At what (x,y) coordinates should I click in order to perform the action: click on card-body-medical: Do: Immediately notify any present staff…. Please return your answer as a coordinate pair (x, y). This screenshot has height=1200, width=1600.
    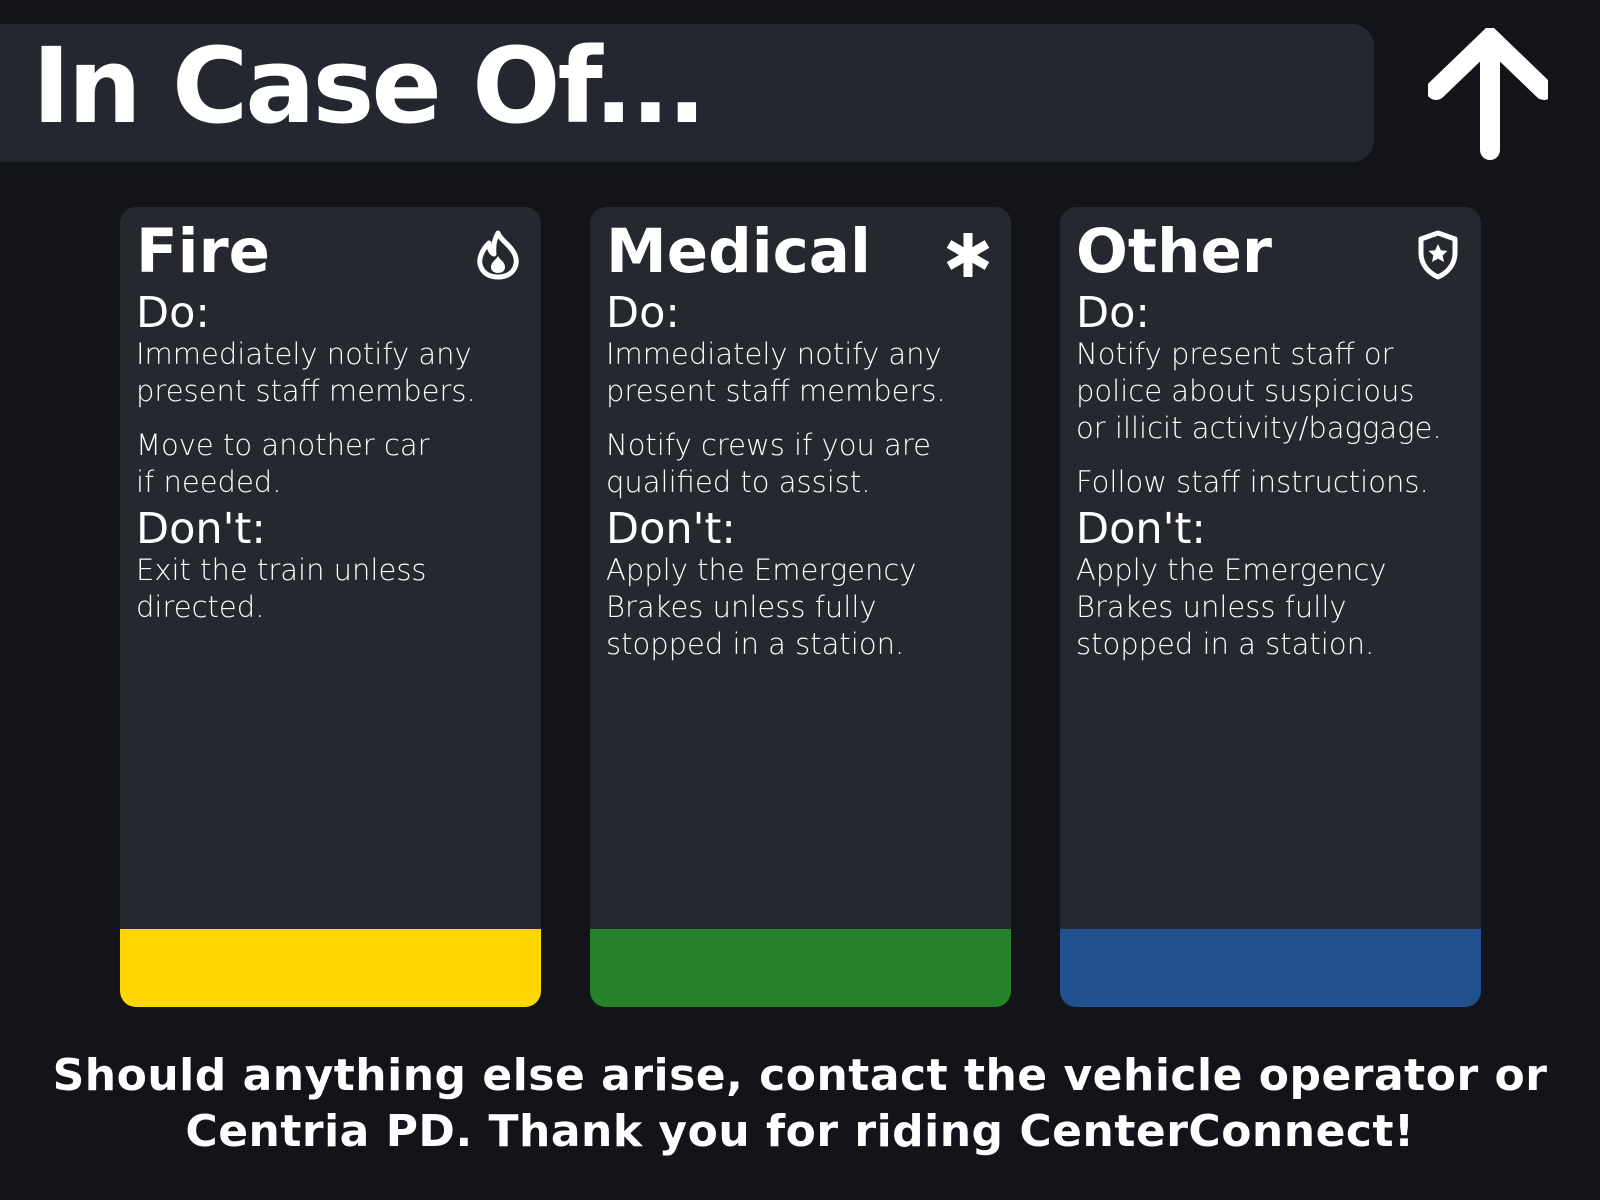
    Looking at the image, I should click on (803, 475).